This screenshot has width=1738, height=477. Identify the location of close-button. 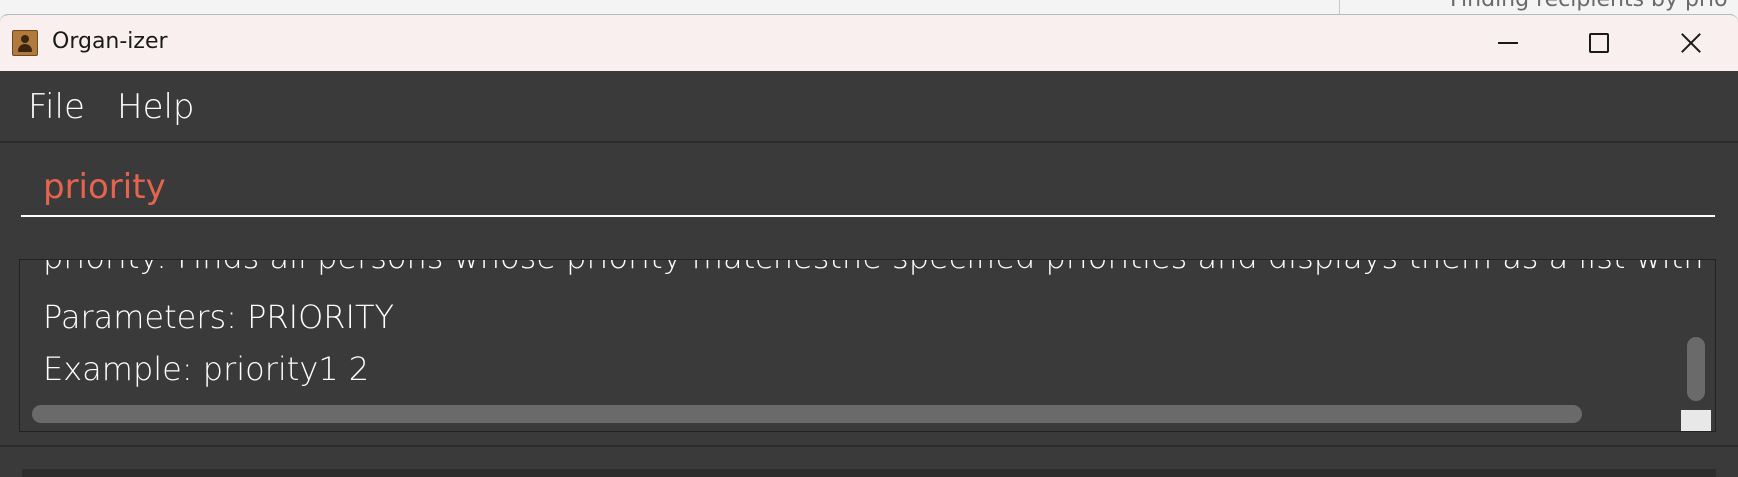
(1691, 43).